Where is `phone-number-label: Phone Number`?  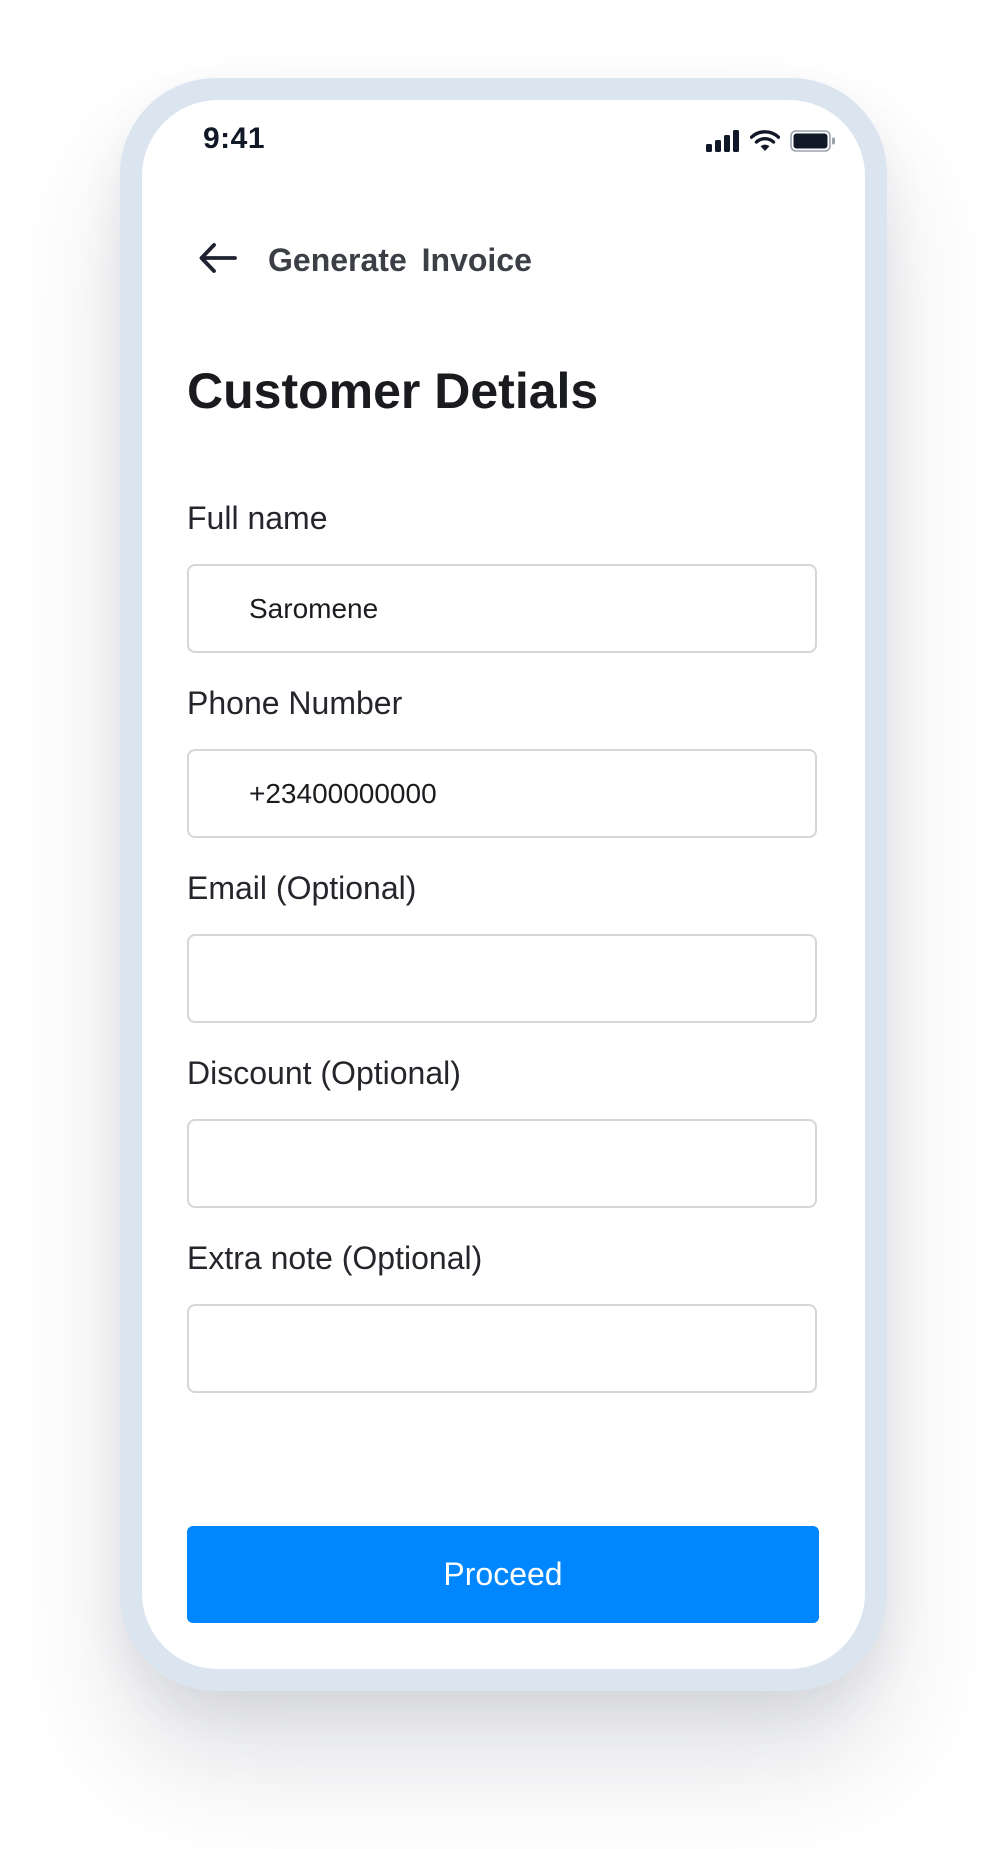 phone-number-label: Phone Number is located at coordinates (295, 703).